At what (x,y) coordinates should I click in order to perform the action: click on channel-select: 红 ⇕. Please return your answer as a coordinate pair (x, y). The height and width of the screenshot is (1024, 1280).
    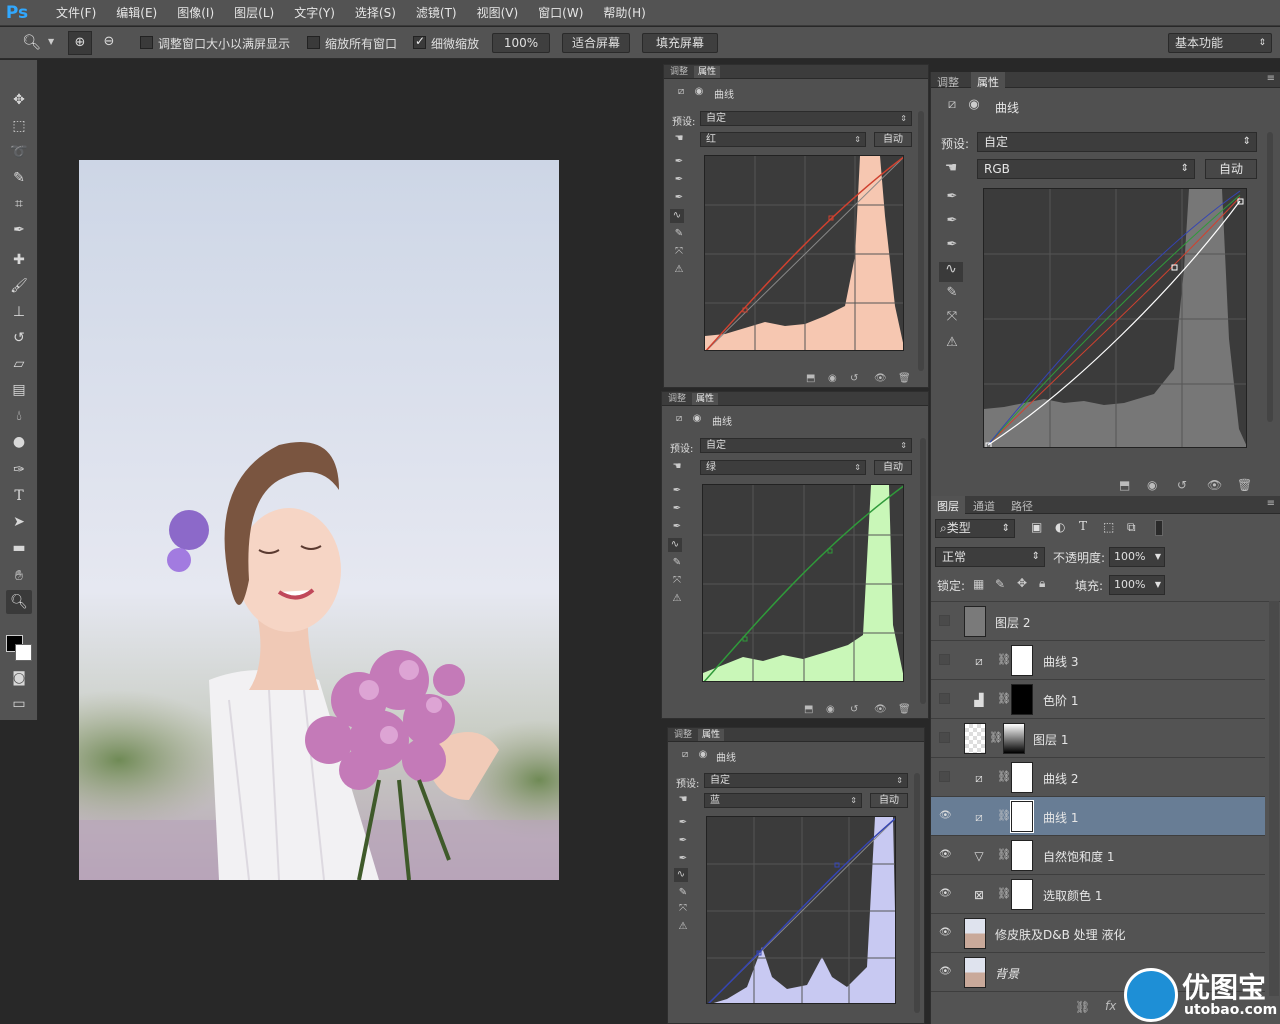
    Looking at the image, I should click on (783, 139).